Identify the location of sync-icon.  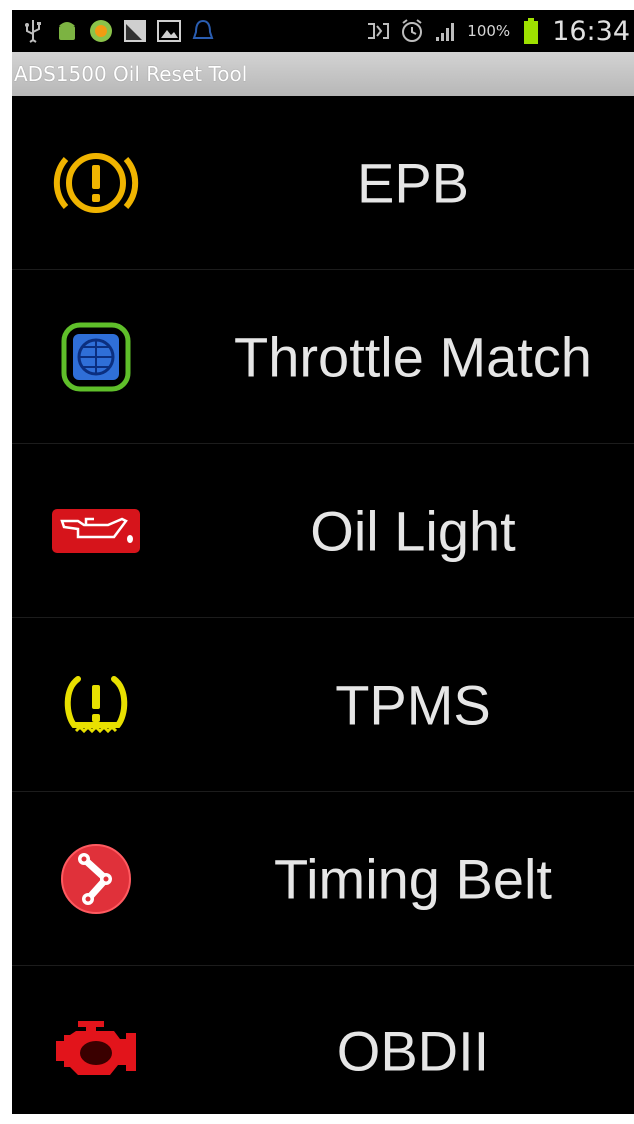
(101, 31).